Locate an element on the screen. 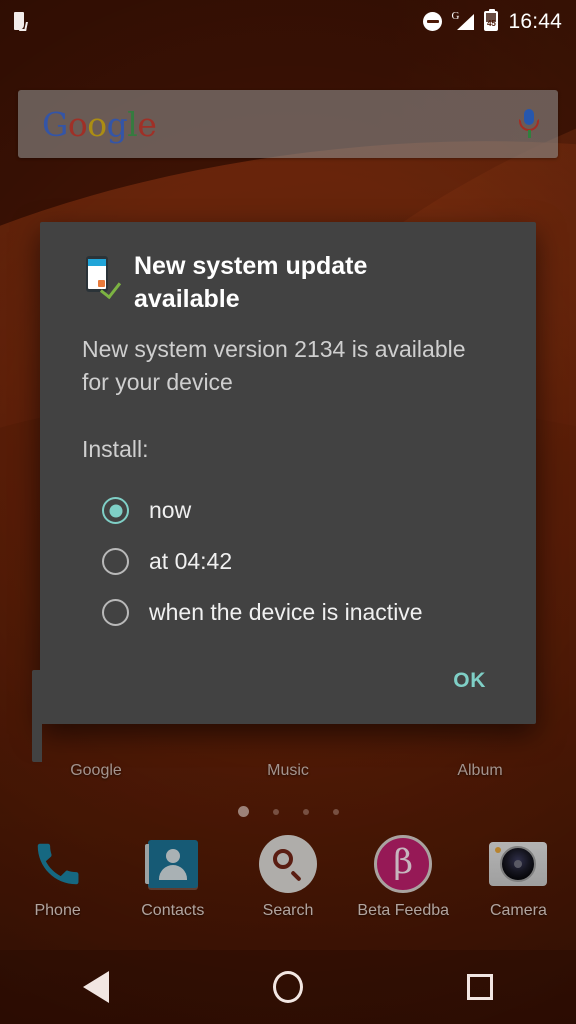 Image resolution: width=576 pixels, height=1024 pixels. status-bar-left is located at coordinates (19, 21).